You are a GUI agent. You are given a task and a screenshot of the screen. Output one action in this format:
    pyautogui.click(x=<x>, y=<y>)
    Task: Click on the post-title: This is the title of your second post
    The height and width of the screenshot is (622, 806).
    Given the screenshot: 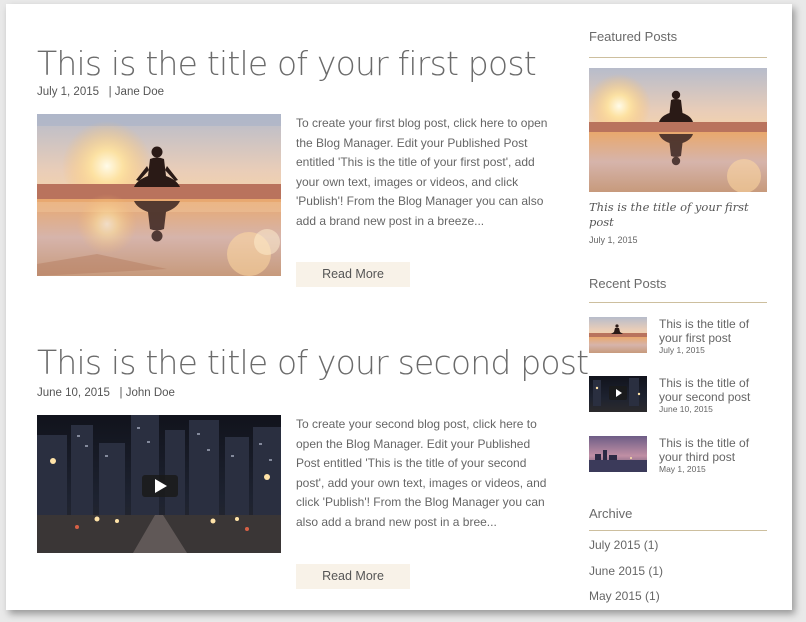 What is the action you would take?
    pyautogui.click(x=313, y=362)
    